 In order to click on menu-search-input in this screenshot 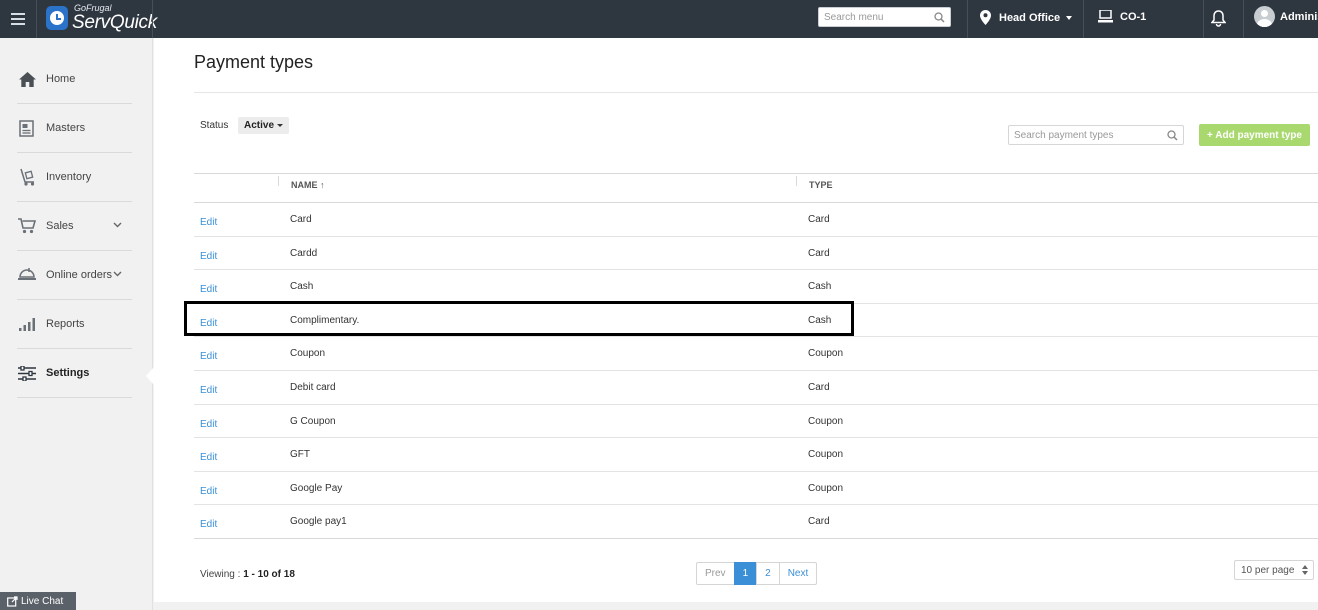, I will do `click(874, 17)`.